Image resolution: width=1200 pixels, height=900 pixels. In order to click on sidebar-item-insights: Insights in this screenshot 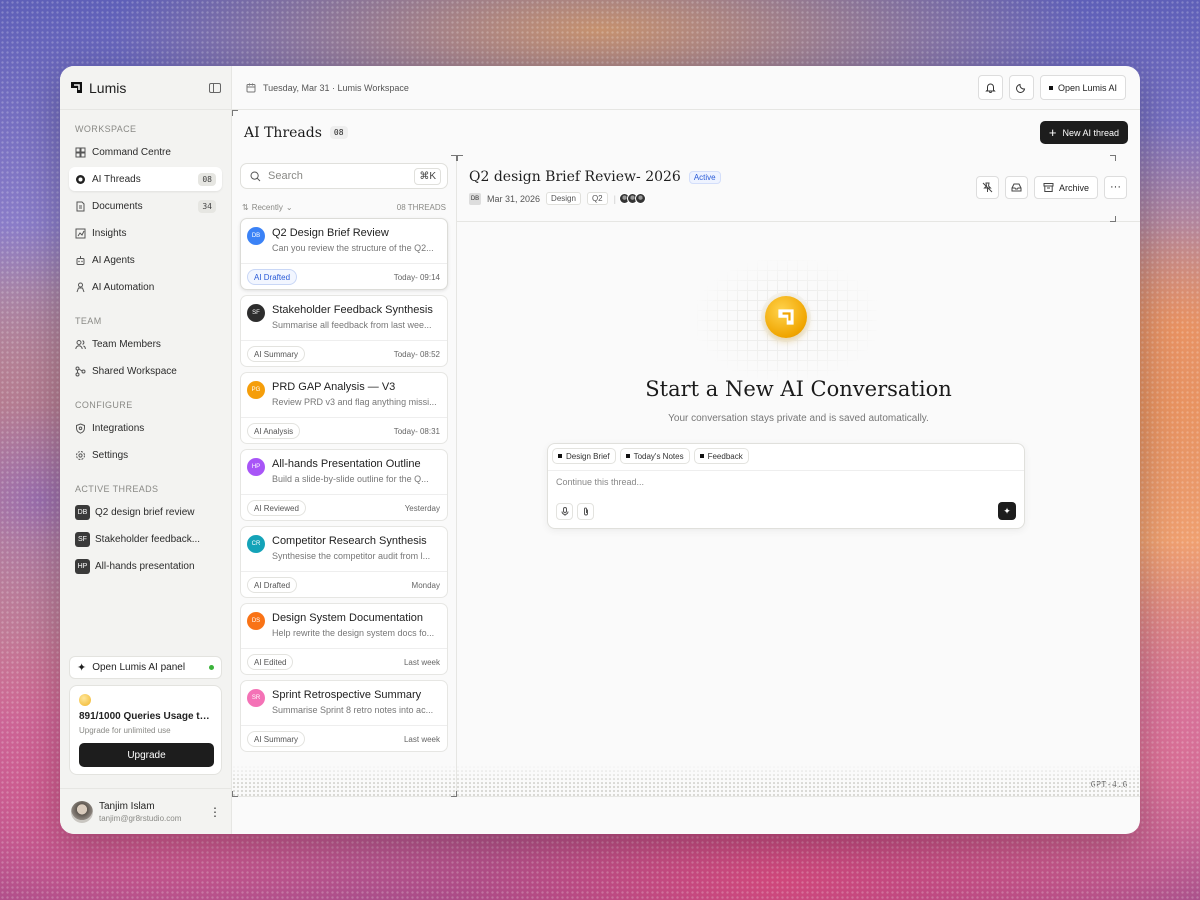, I will do `click(145, 233)`.